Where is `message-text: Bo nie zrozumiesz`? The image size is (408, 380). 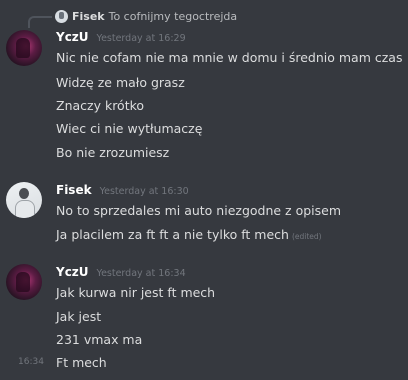 message-text: Bo nie zrozumiesz is located at coordinates (113, 152).